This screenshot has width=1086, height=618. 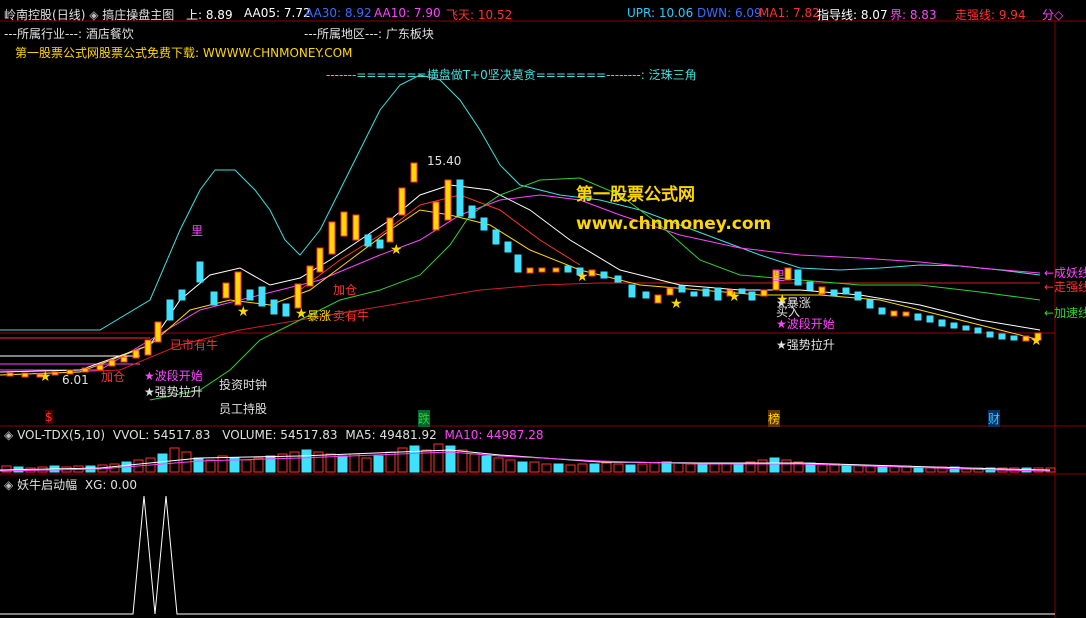 What do you see at coordinates (391, 435) in the screenshot?
I see `ma5-value: MA5: 49481.92` at bounding box center [391, 435].